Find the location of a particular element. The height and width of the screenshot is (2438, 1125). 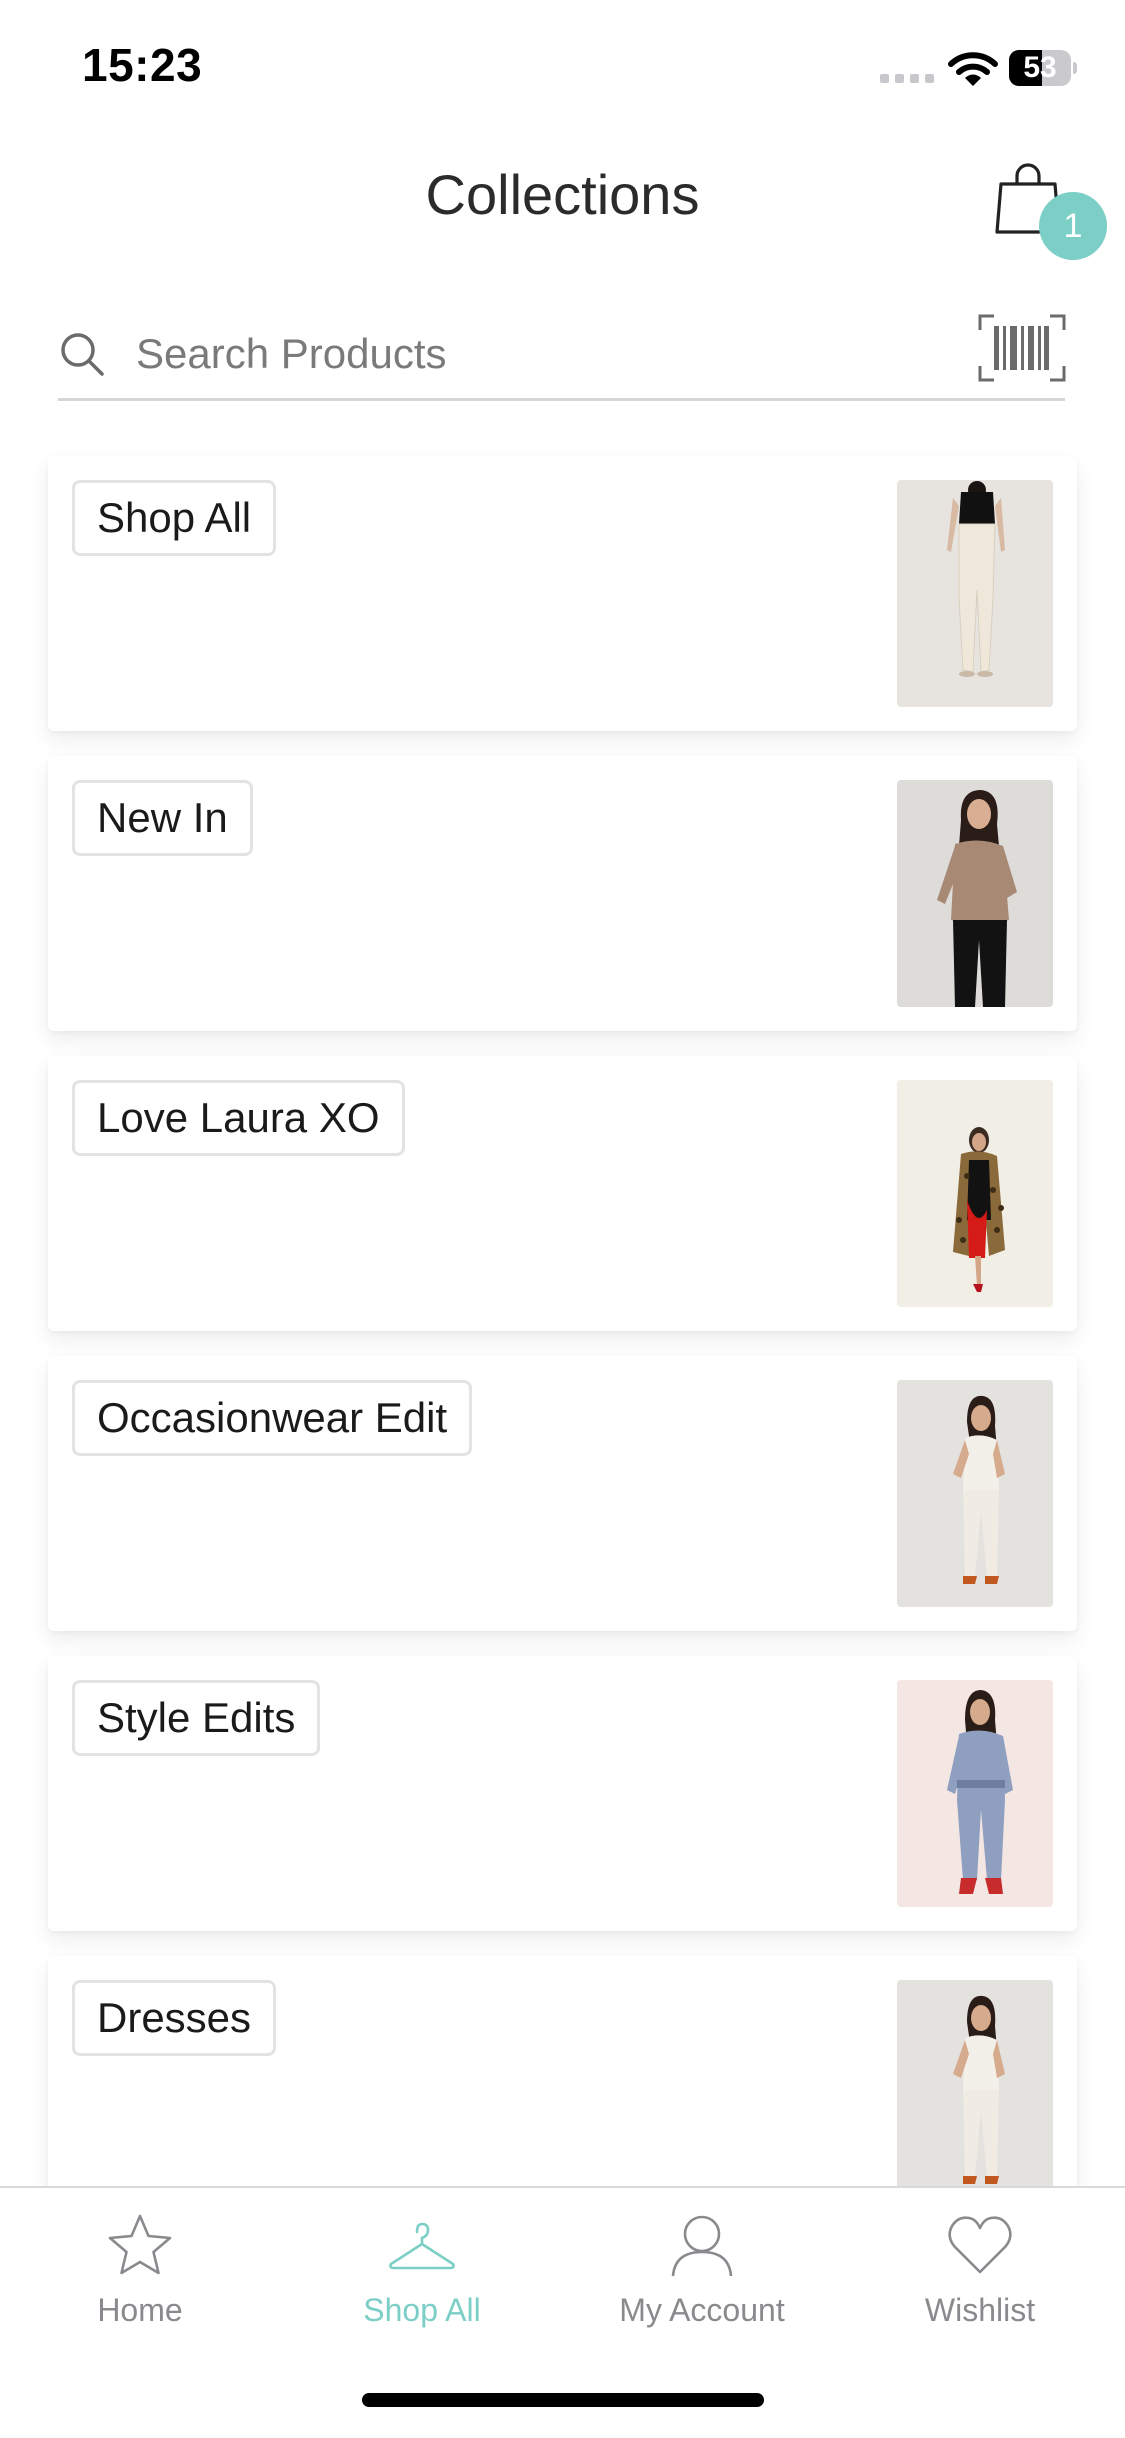

collection-label: New In is located at coordinates (162, 818).